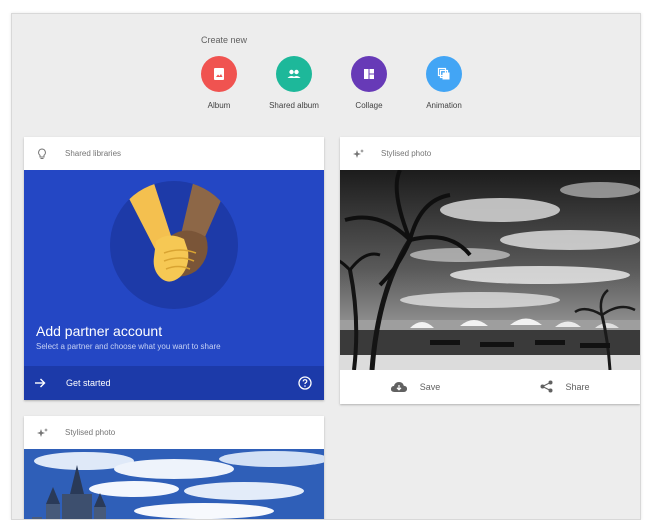  I want to click on card-header-label: Shared libraries, so click(93, 153).